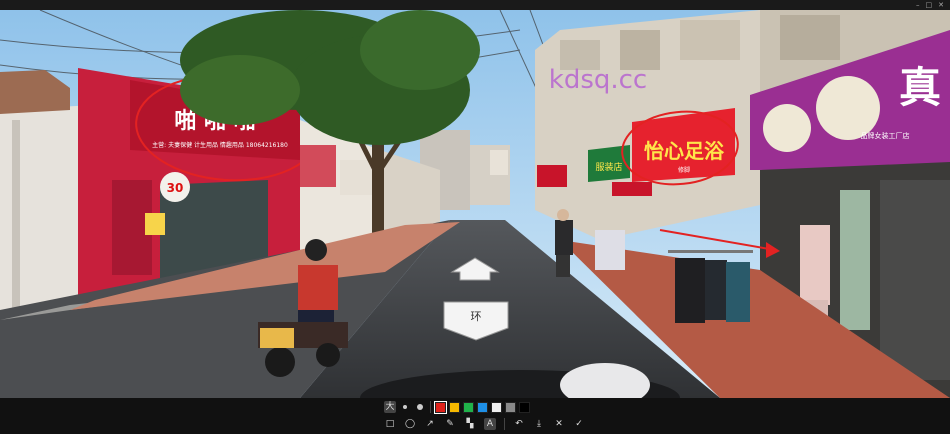 The height and width of the screenshot is (434, 950). Describe the element at coordinates (476, 316) in the screenshot. I see `back-arrow-label: 环` at that location.